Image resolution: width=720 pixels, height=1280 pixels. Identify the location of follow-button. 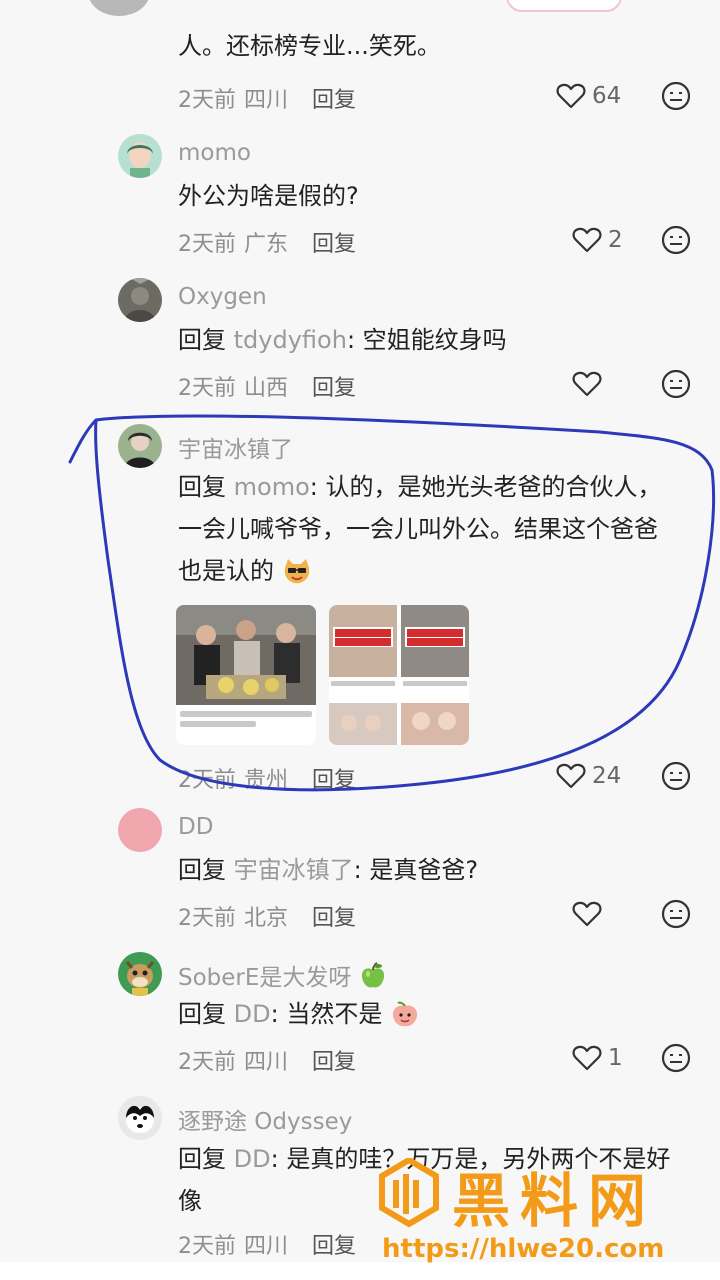
(564, 6).